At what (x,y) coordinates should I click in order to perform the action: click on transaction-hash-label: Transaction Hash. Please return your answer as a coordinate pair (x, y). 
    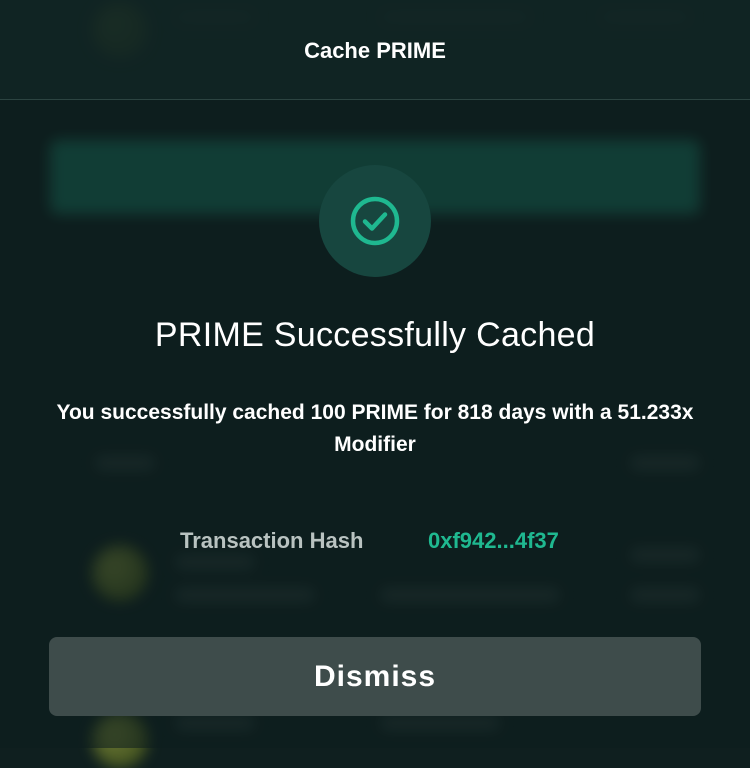
    Looking at the image, I should click on (272, 540).